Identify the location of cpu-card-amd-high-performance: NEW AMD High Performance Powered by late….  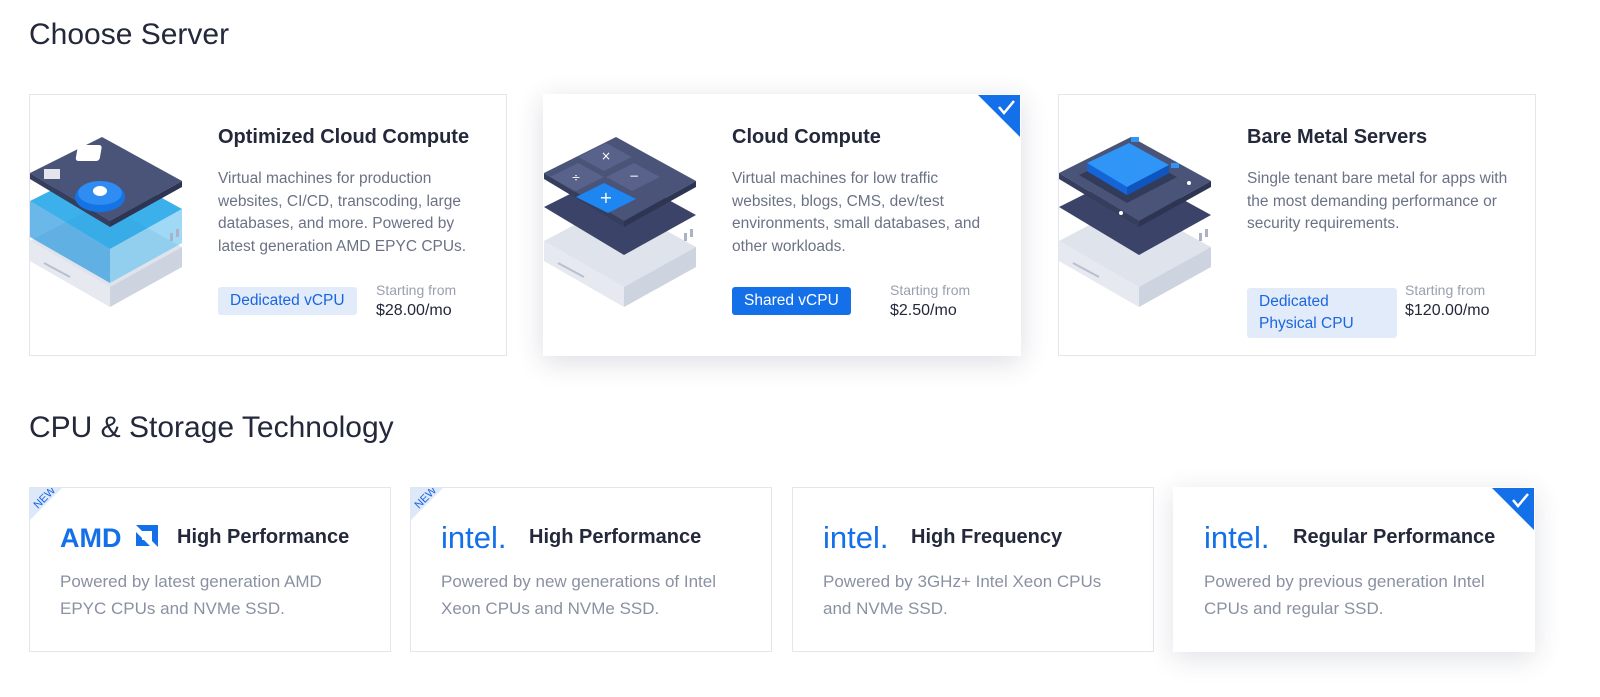
(210, 569).